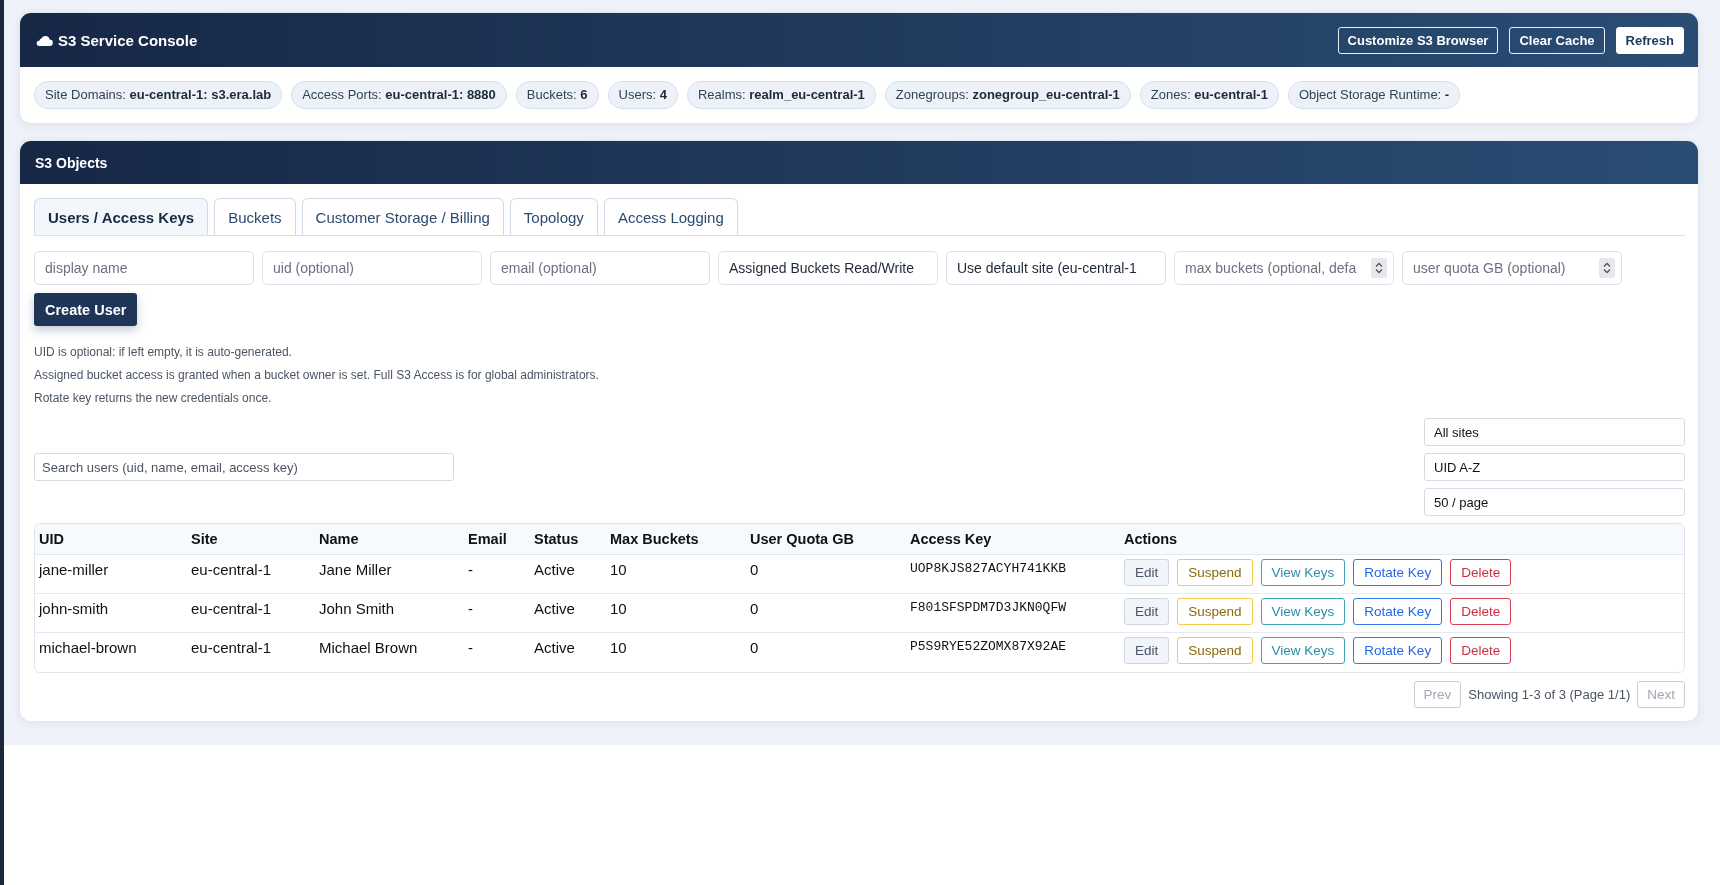 Image resolution: width=1720 pixels, height=885 pixels. What do you see at coordinates (111, 539) in the screenshot?
I see `column-header: UID` at bounding box center [111, 539].